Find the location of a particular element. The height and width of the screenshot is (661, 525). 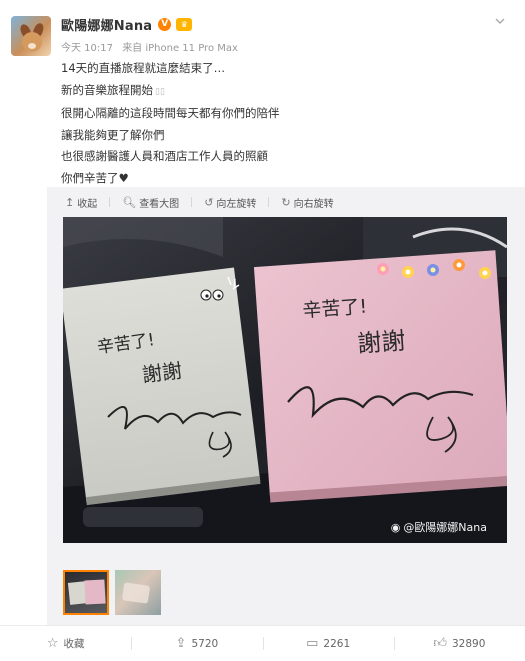

repost-button: ⇪ 5720 is located at coordinates (196, 643).